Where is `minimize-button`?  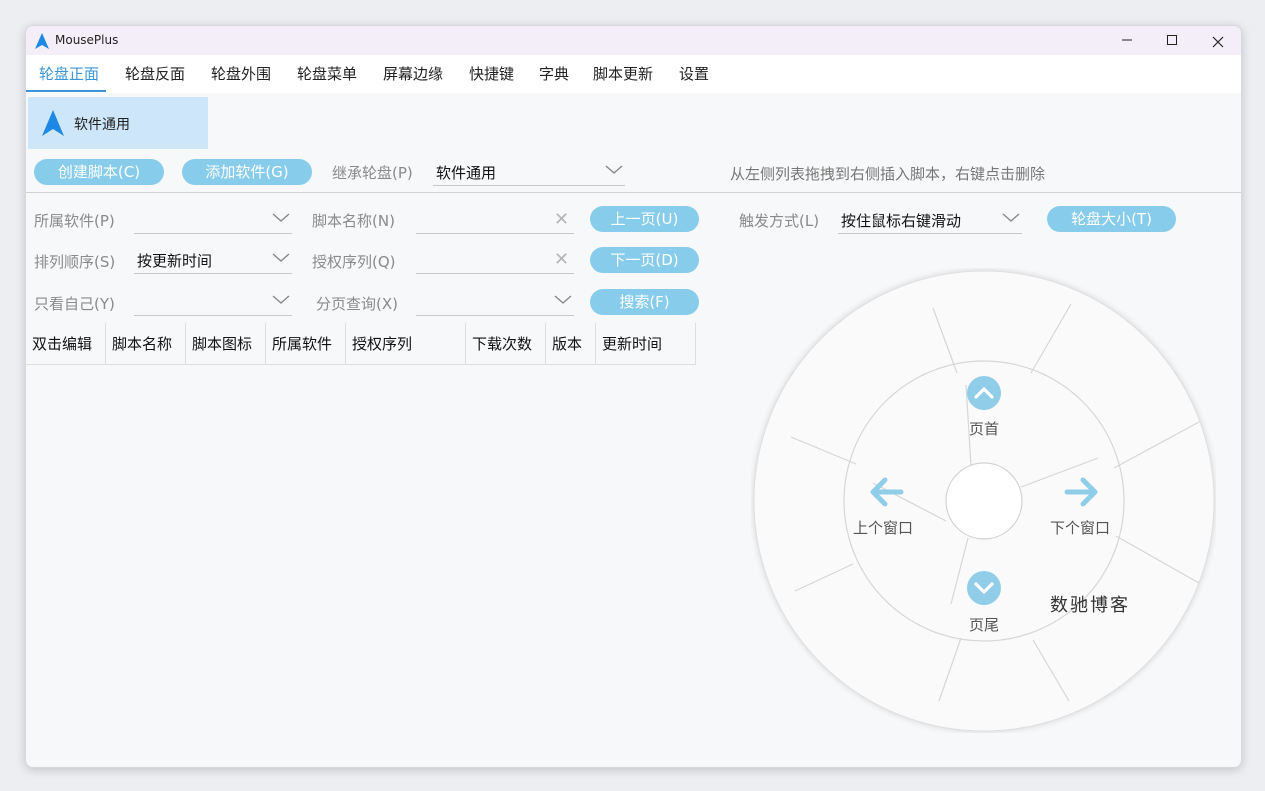 minimize-button is located at coordinates (1127, 40).